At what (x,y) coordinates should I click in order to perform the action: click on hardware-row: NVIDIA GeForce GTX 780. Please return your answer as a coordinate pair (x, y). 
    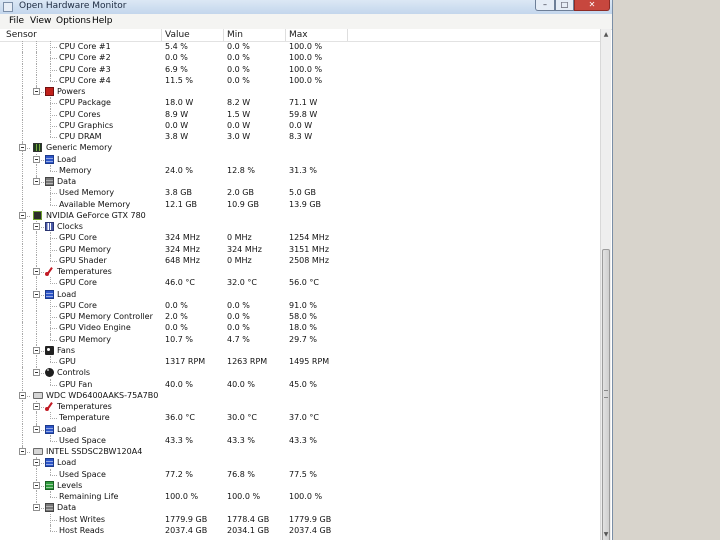
    Looking at the image, I should click on (300, 215).